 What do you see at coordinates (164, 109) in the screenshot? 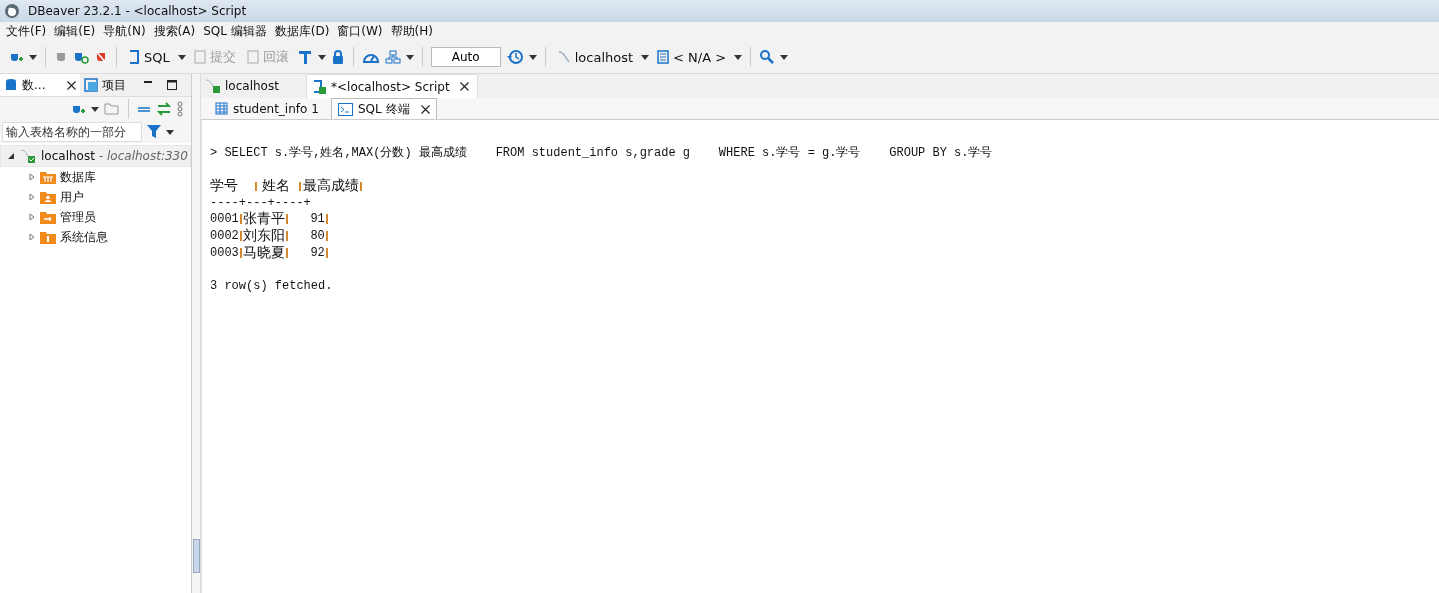
I see `sync-arrows-icon` at bounding box center [164, 109].